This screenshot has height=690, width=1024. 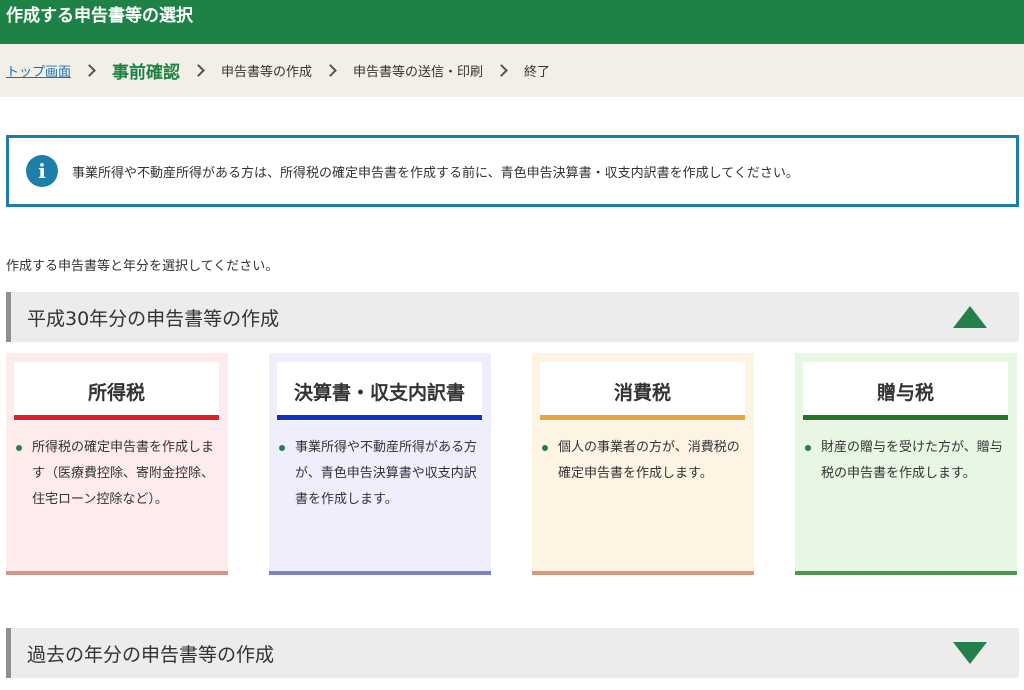 What do you see at coordinates (970, 317) in the screenshot?
I see `collapse-triangle-icon` at bounding box center [970, 317].